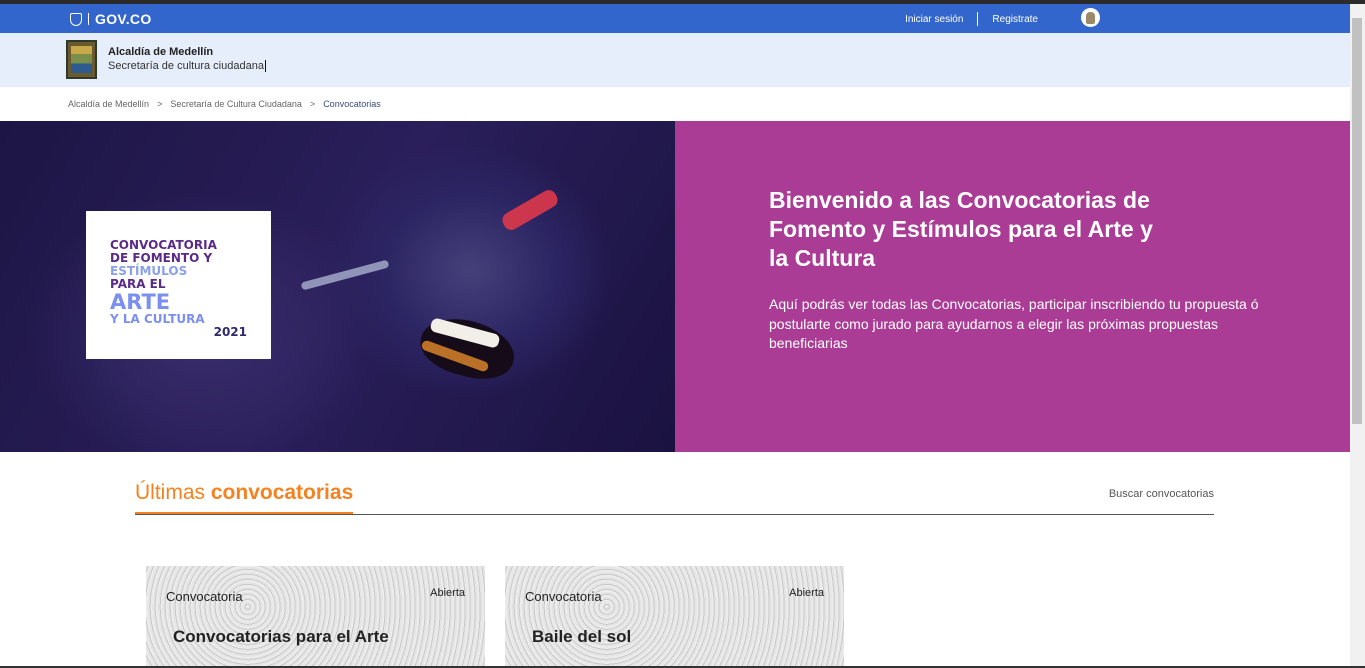 This screenshot has width=1365, height=668. I want to click on section-title-bold: convocatorias, so click(282, 492).